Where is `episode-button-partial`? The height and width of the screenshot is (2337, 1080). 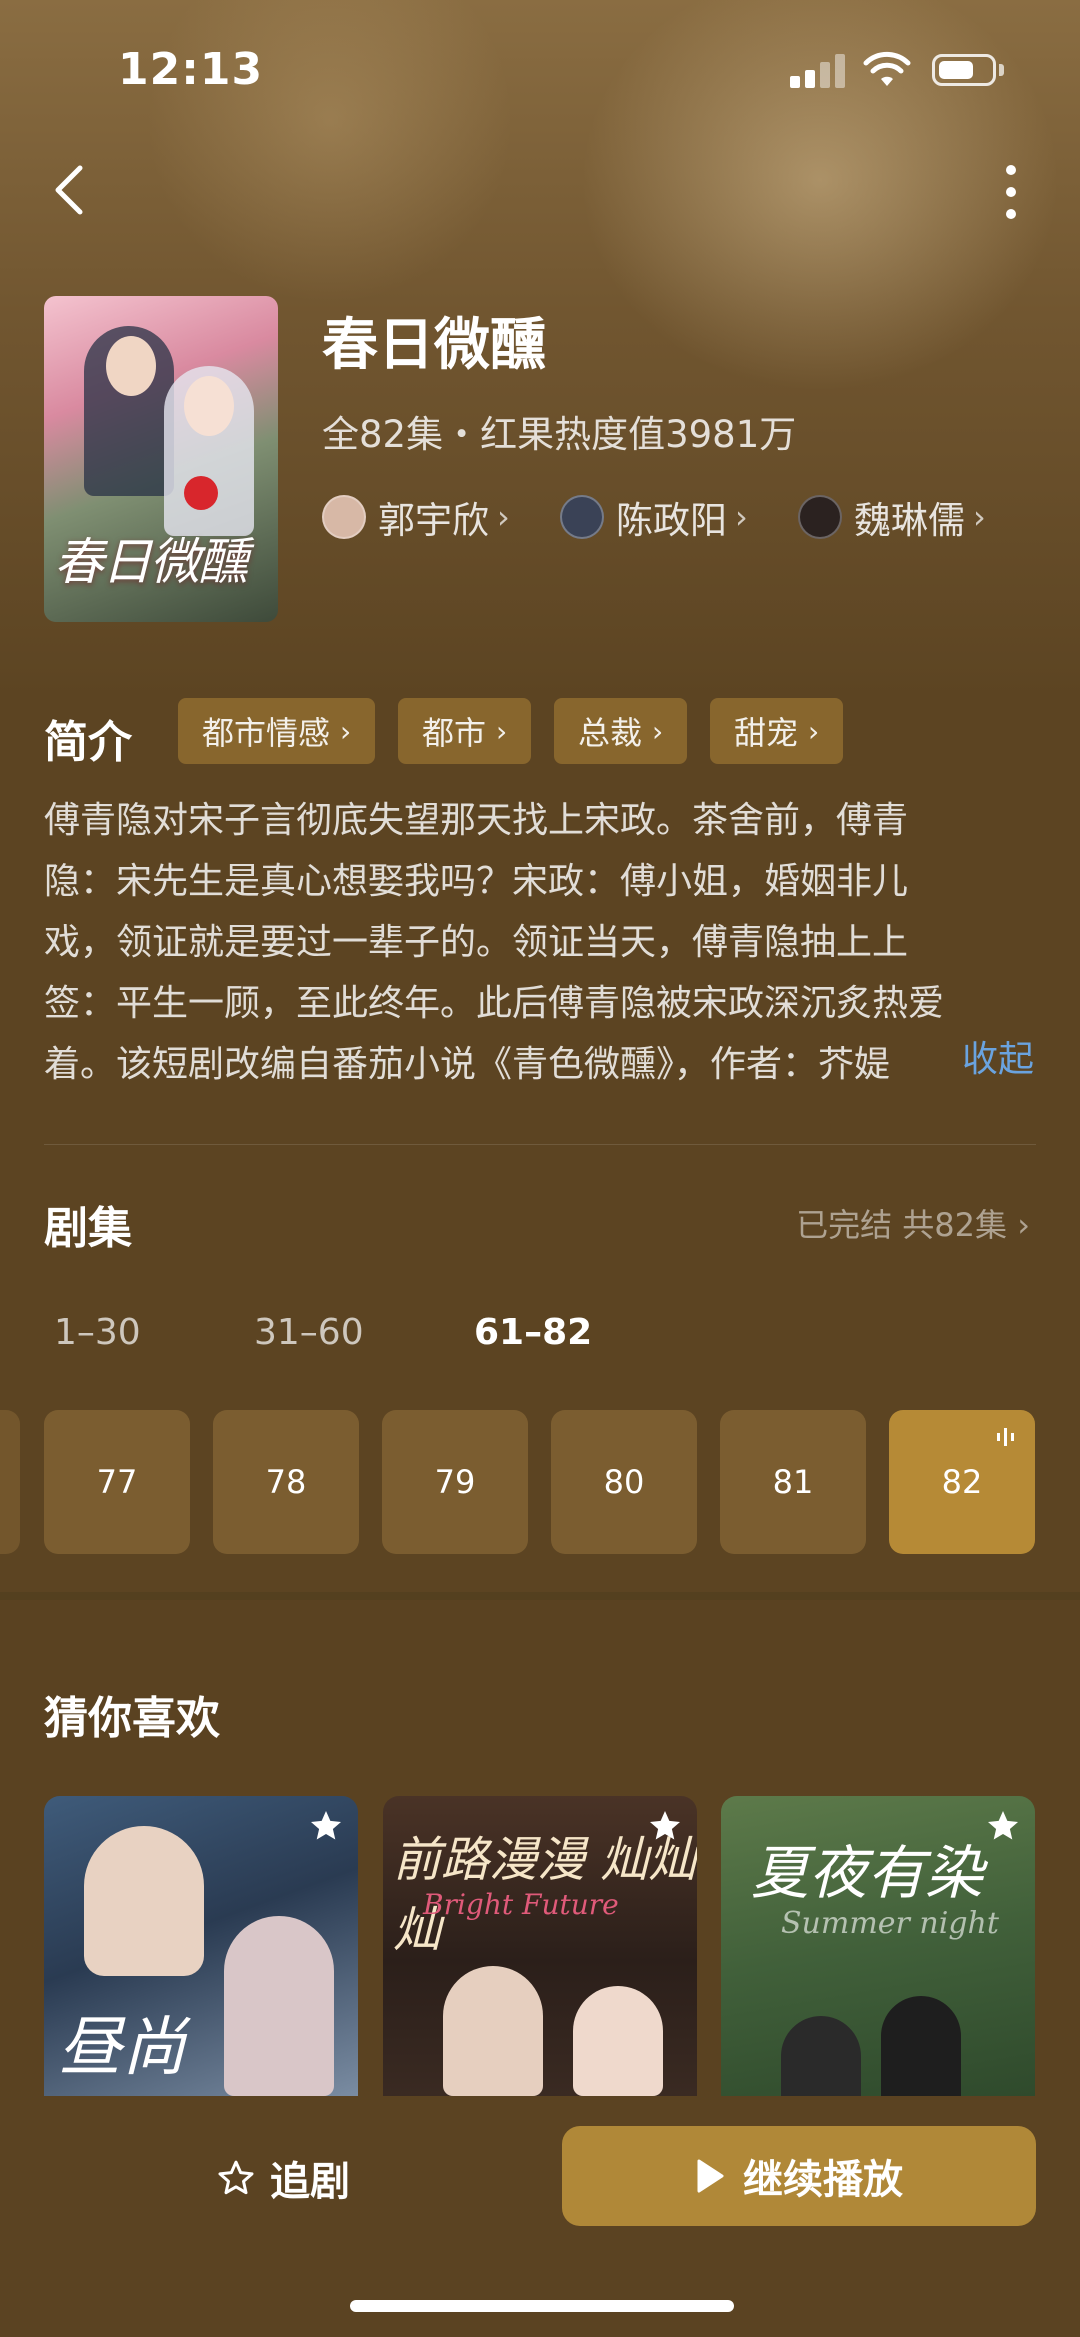 episode-button-partial is located at coordinates (10, 1482).